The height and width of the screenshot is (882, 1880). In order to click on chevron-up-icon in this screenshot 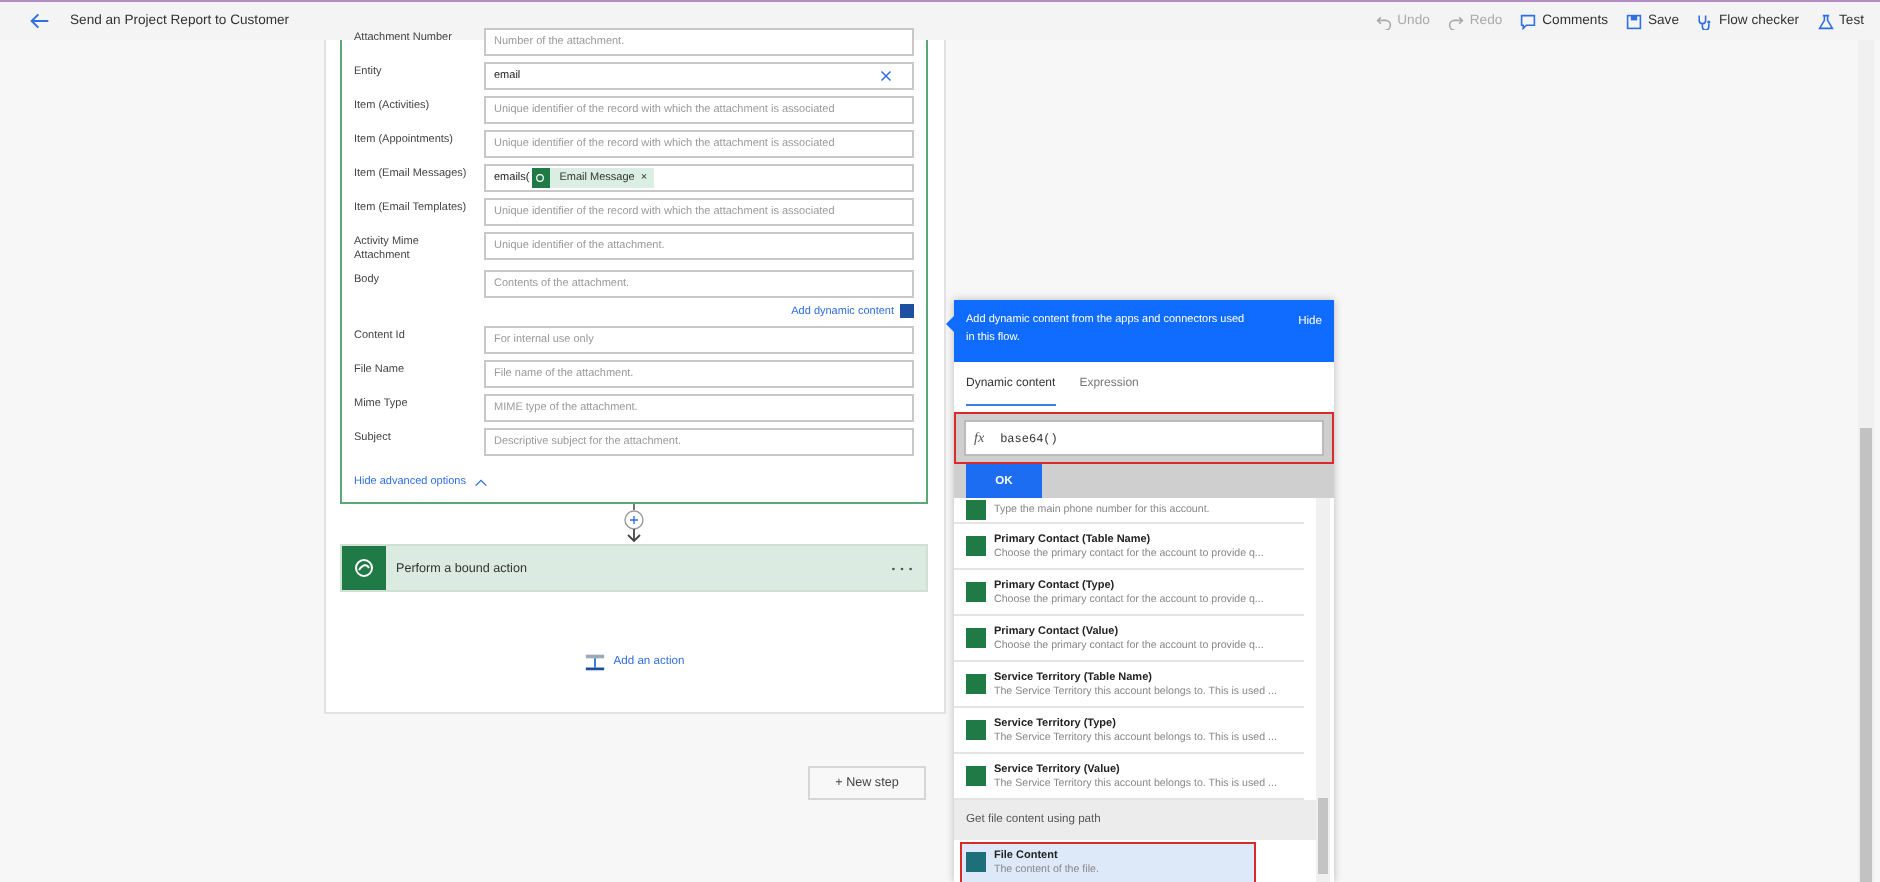, I will do `click(480, 482)`.